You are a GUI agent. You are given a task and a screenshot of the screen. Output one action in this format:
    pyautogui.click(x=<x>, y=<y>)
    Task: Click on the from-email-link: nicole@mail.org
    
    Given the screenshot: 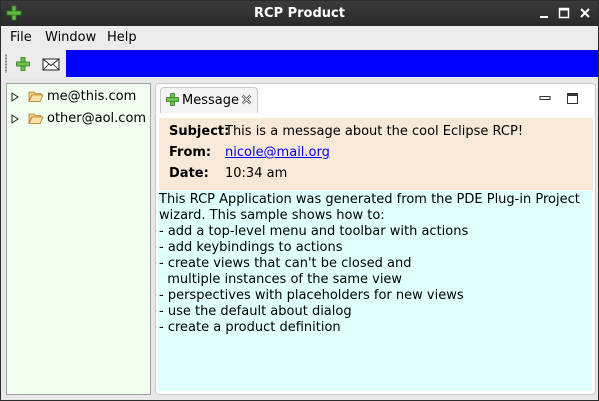 What is the action you would take?
    pyautogui.click(x=277, y=152)
    